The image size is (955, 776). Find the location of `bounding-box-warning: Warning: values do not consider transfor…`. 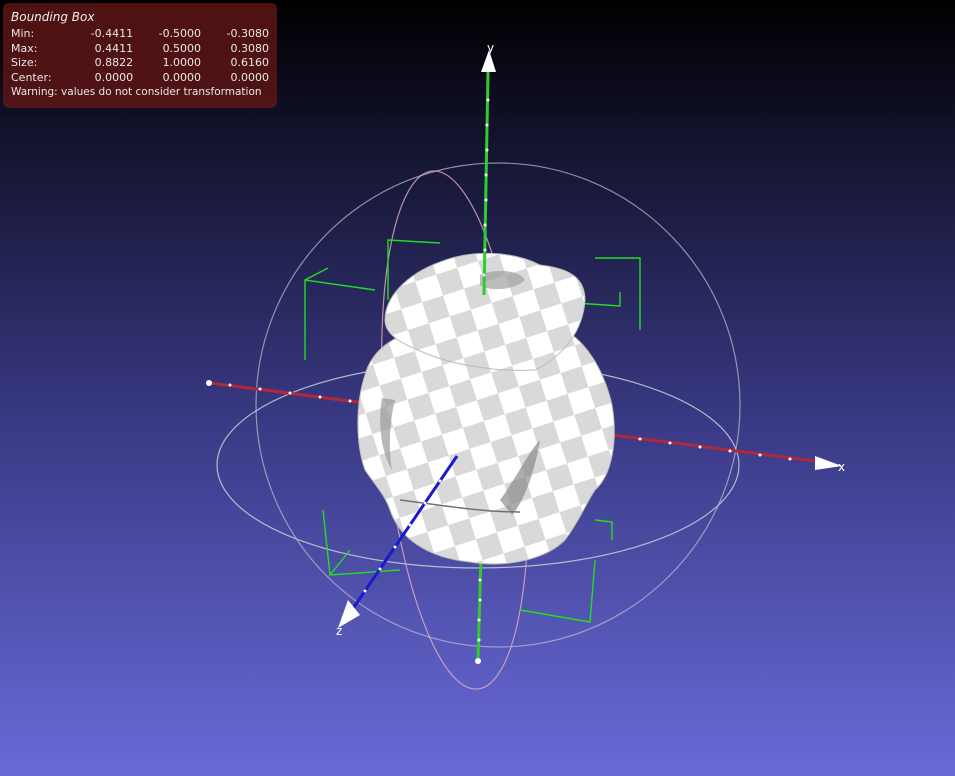

bounding-box-warning: Warning: values do not consider transfor… is located at coordinates (136, 92).